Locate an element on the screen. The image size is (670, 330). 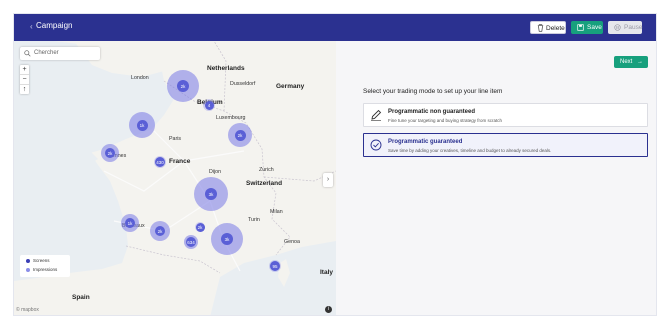
save-button: Save is located at coordinates (587, 27).